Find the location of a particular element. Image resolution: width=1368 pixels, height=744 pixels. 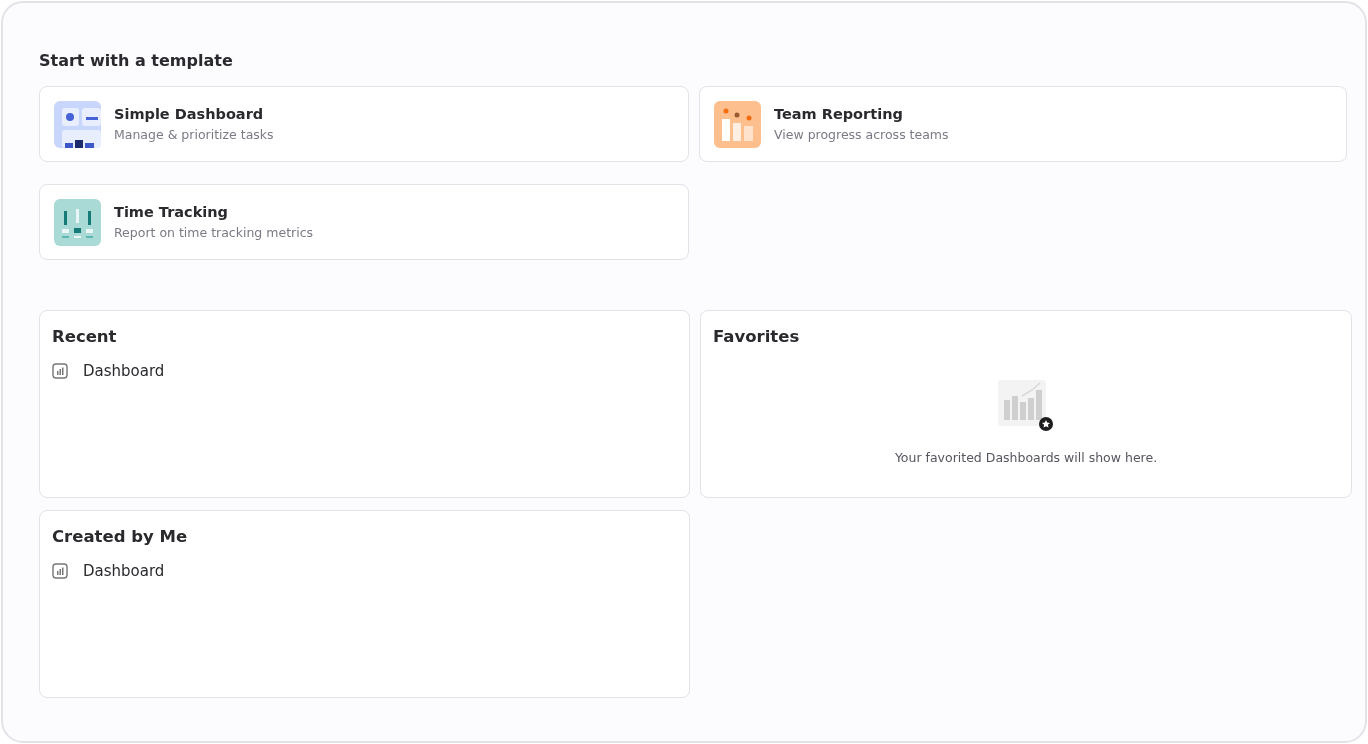

template-description: Report on time tracking metrics is located at coordinates (214, 232).